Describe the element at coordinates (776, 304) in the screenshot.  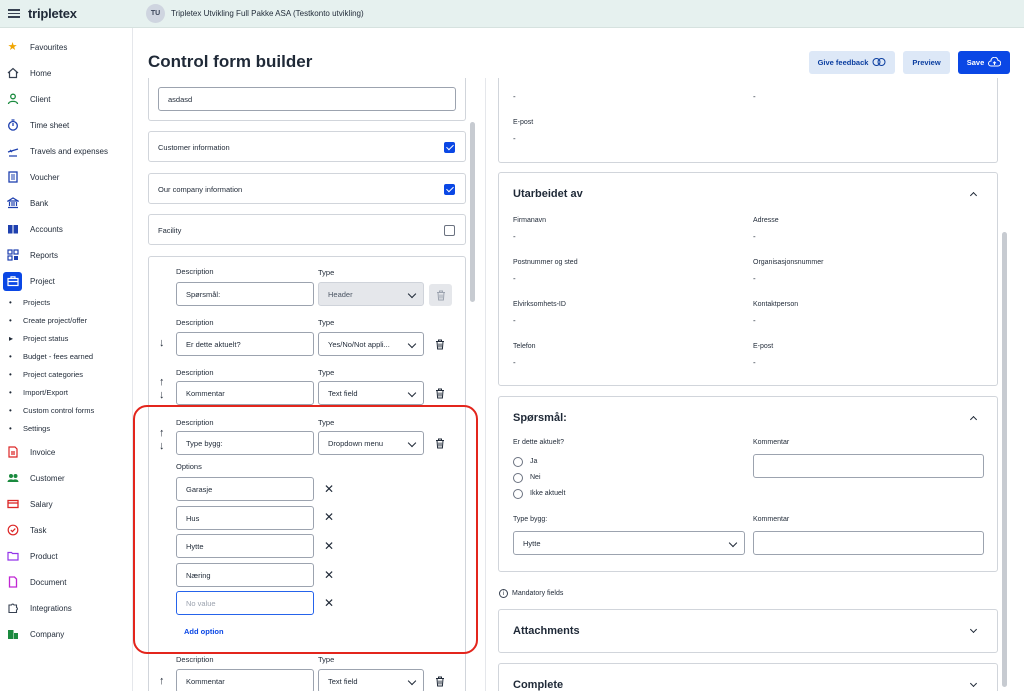
I see `field-label: Kontaktperson` at that location.